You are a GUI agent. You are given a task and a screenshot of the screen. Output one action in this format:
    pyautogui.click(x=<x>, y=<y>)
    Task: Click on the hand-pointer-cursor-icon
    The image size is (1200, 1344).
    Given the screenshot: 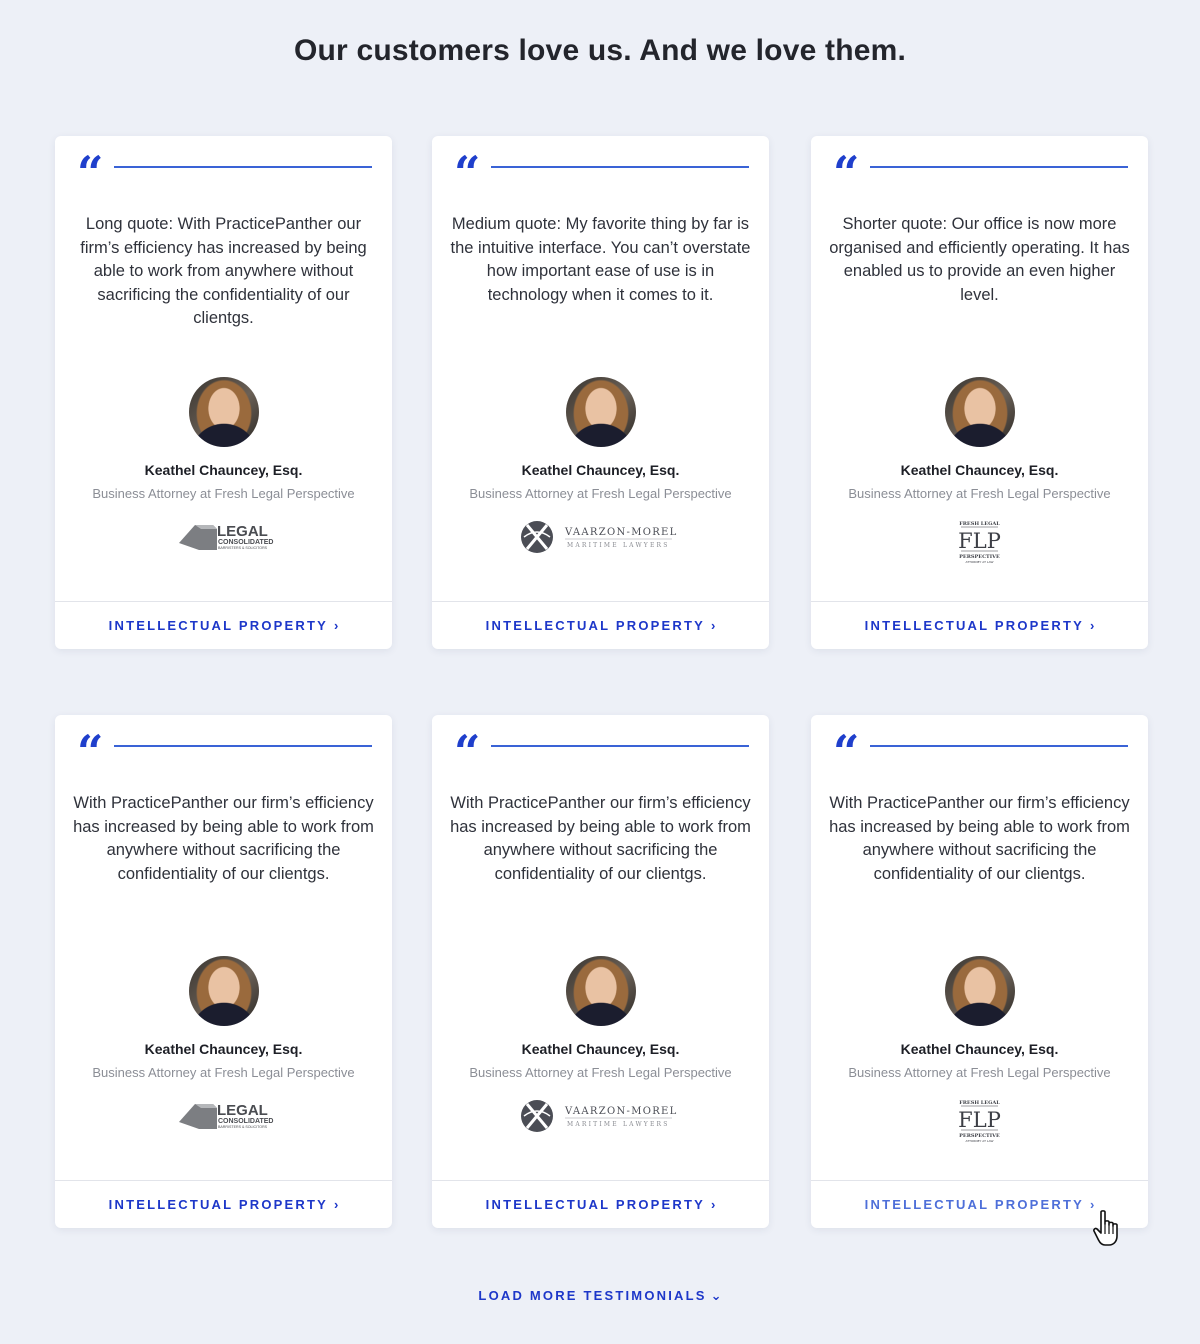 What is the action you would take?
    pyautogui.click(x=1105, y=1228)
    